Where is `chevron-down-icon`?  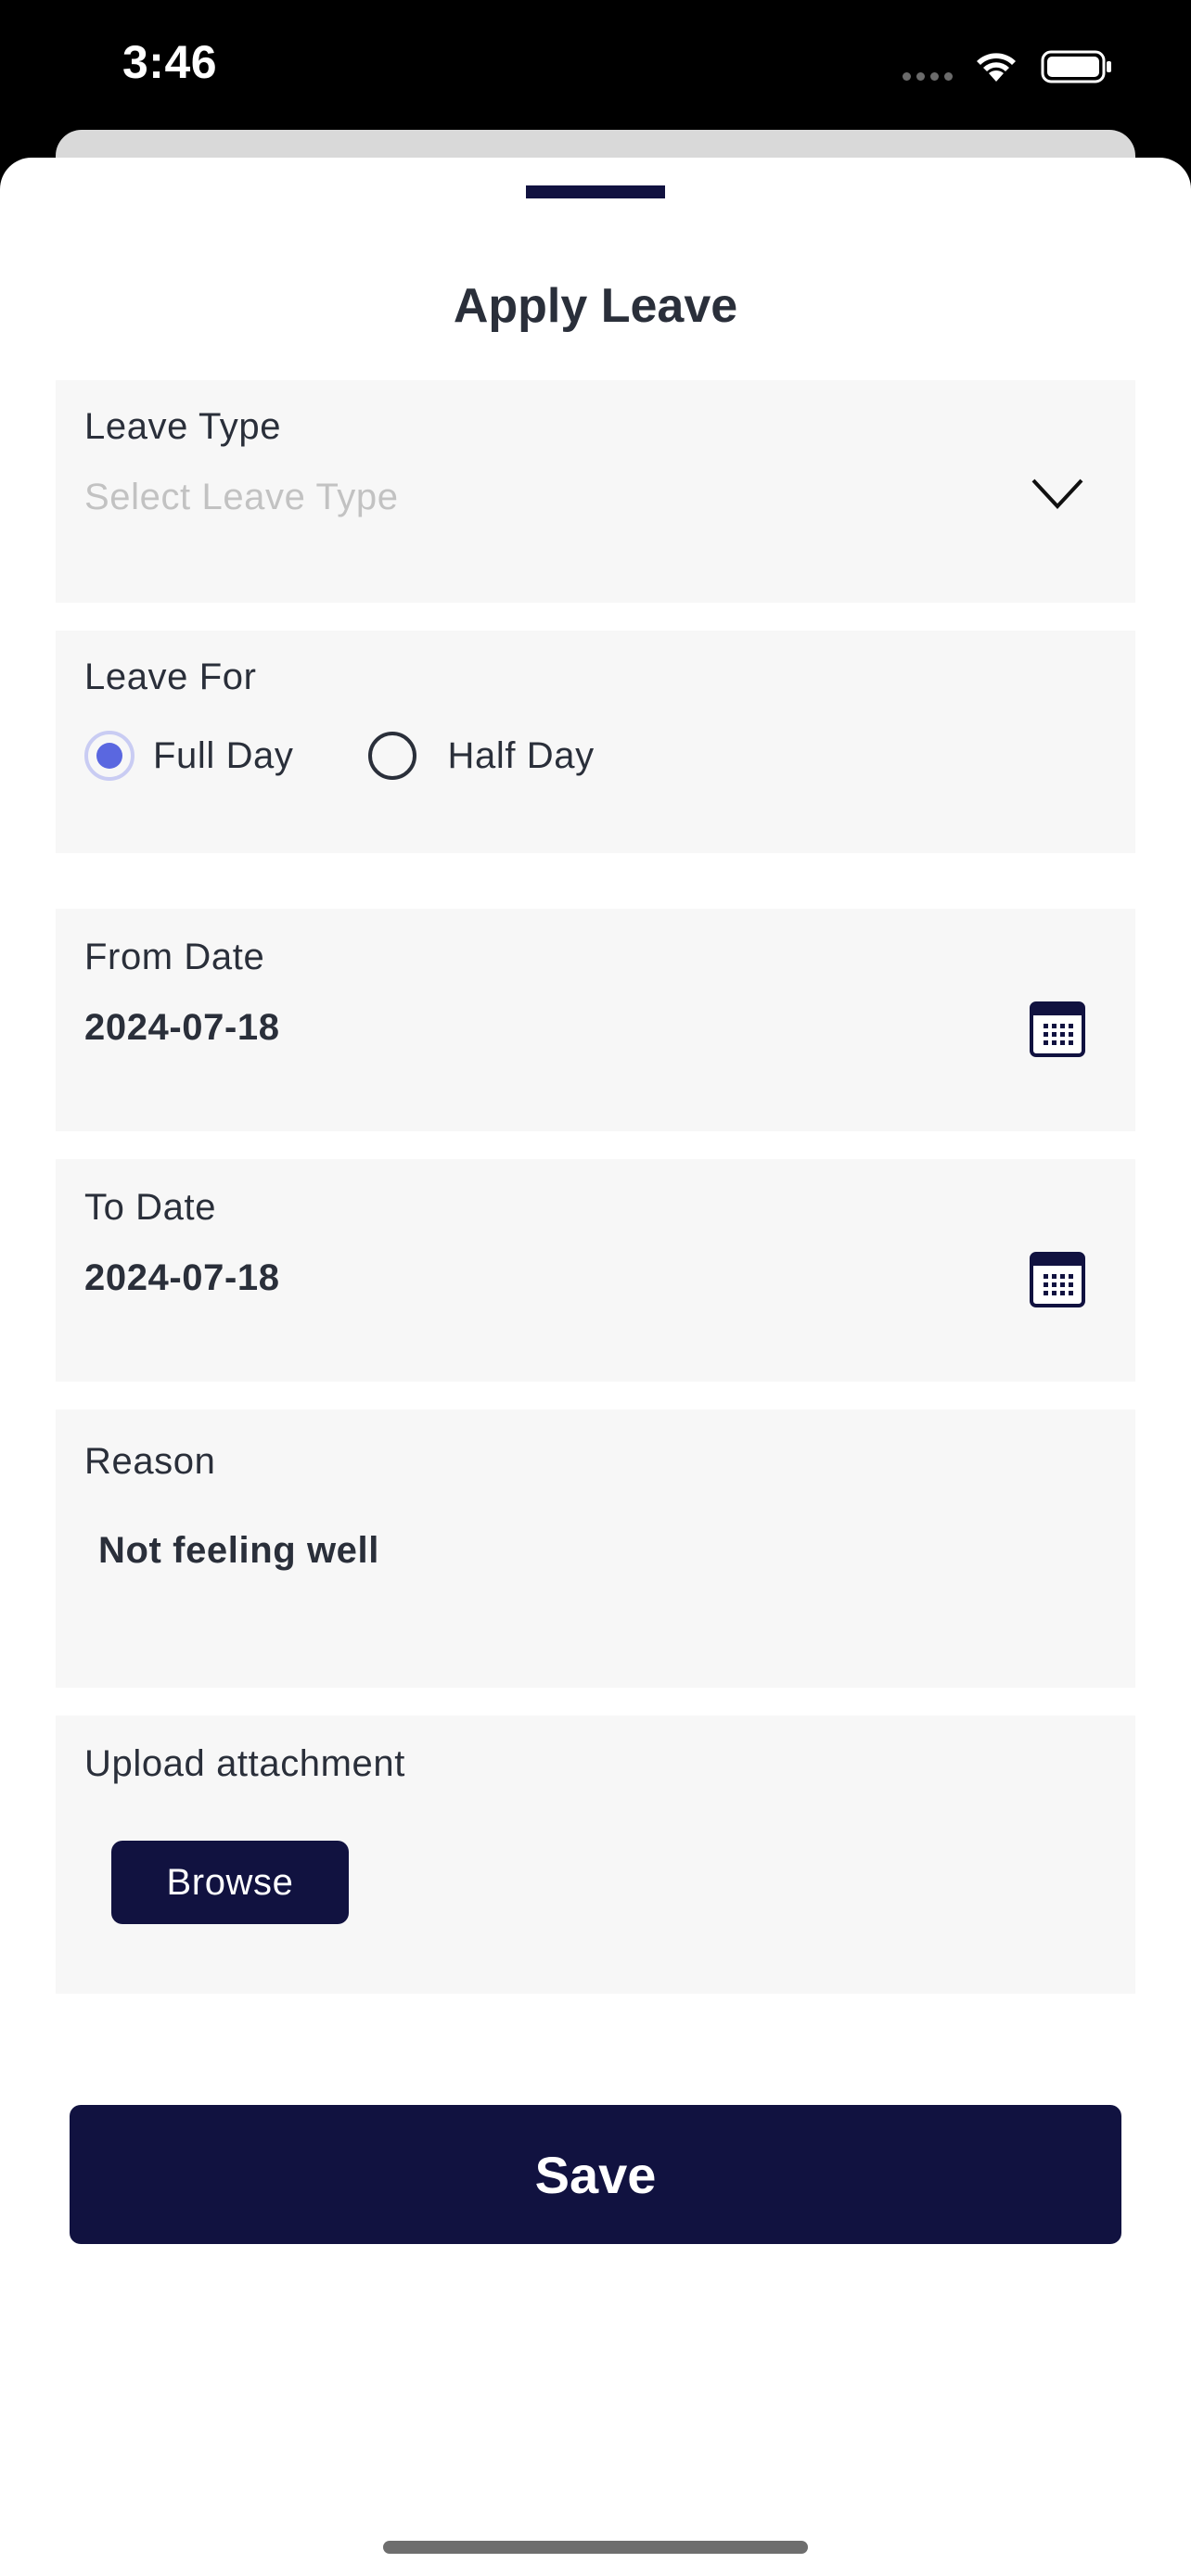 chevron-down-icon is located at coordinates (1058, 493).